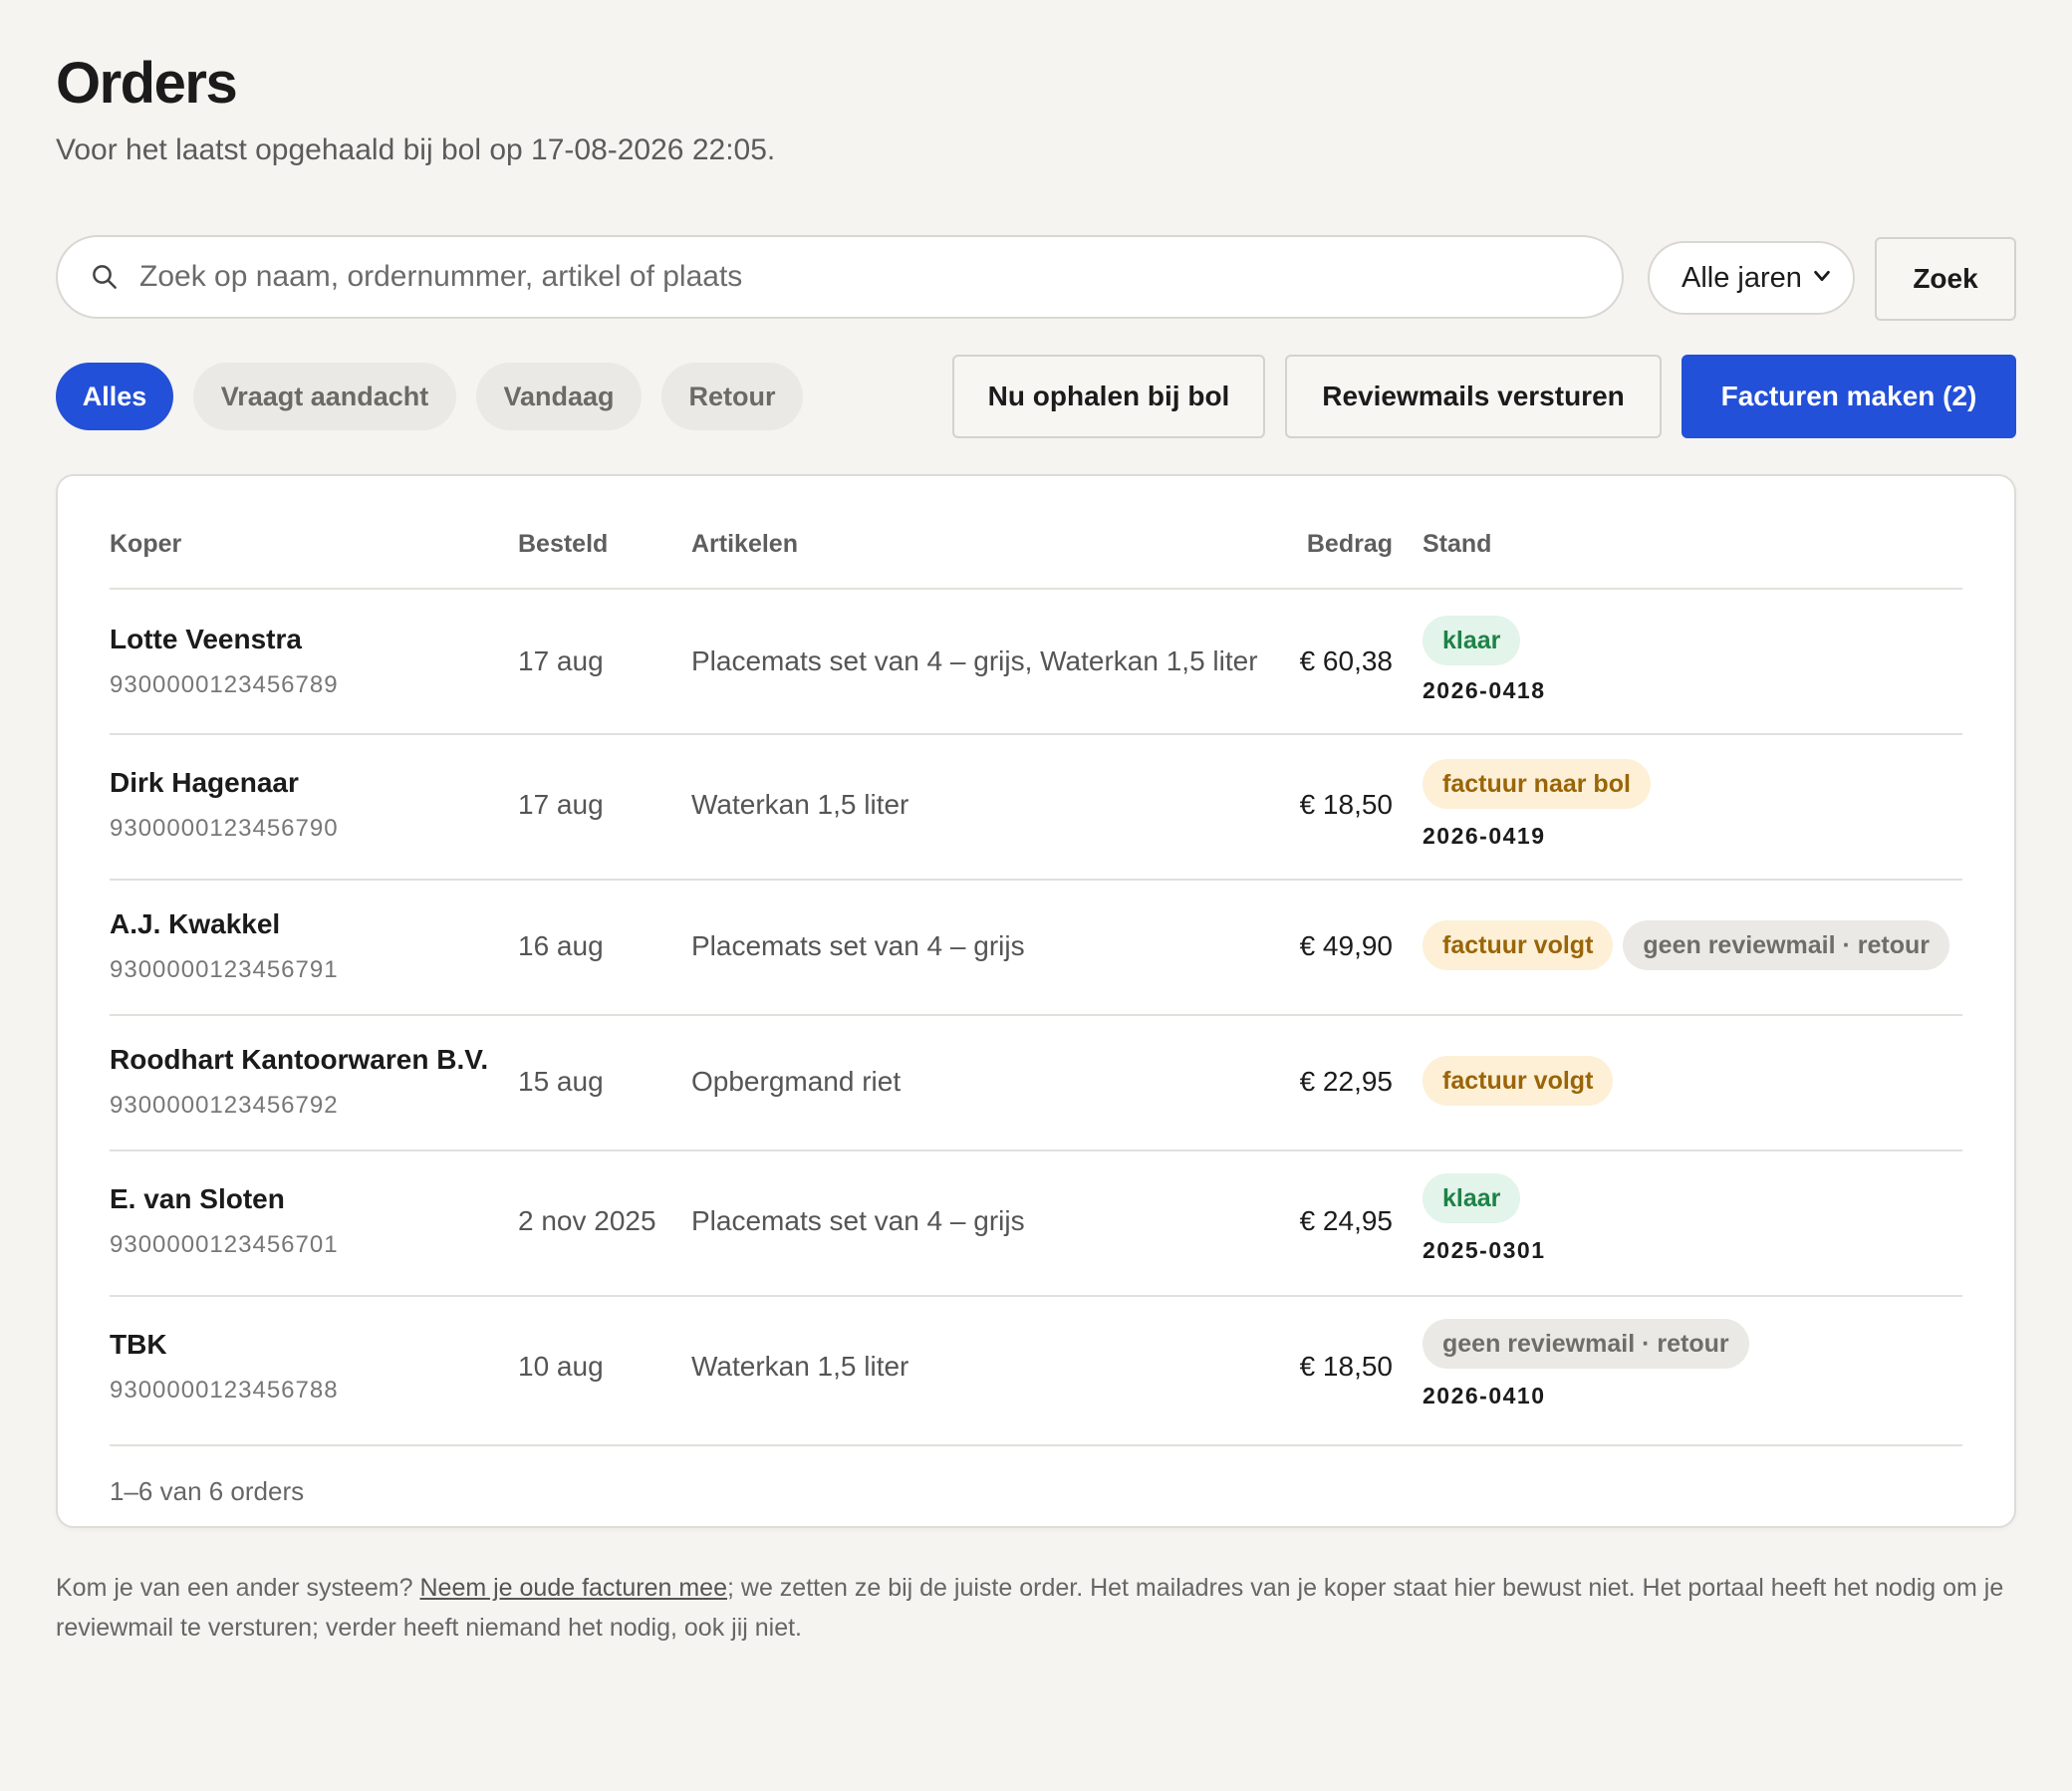  What do you see at coordinates (224, 685) in the screenshot?
I see `order-number: 9300000123456789` at bounding box center [224, 685].